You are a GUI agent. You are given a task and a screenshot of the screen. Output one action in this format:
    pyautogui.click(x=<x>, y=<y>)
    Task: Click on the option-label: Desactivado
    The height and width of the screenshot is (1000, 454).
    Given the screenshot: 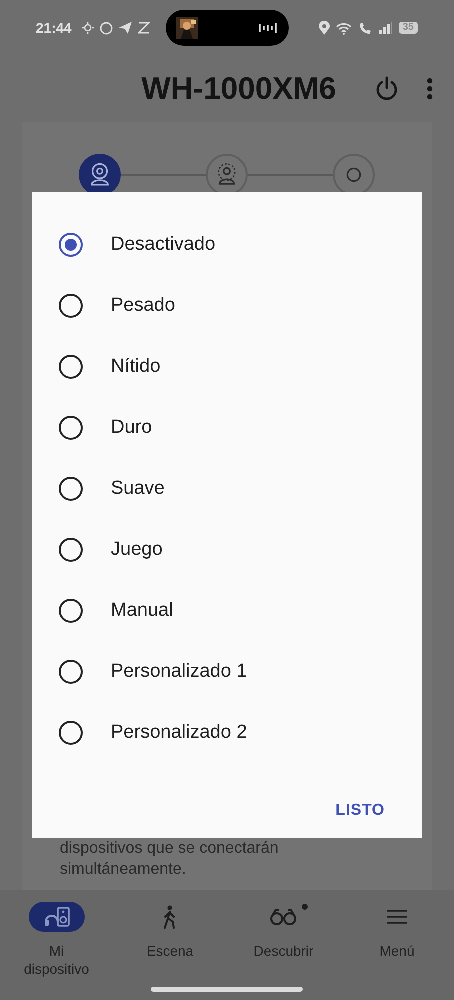 What is the action you would take?
    pyautogui.click(x=163, y=245)
    